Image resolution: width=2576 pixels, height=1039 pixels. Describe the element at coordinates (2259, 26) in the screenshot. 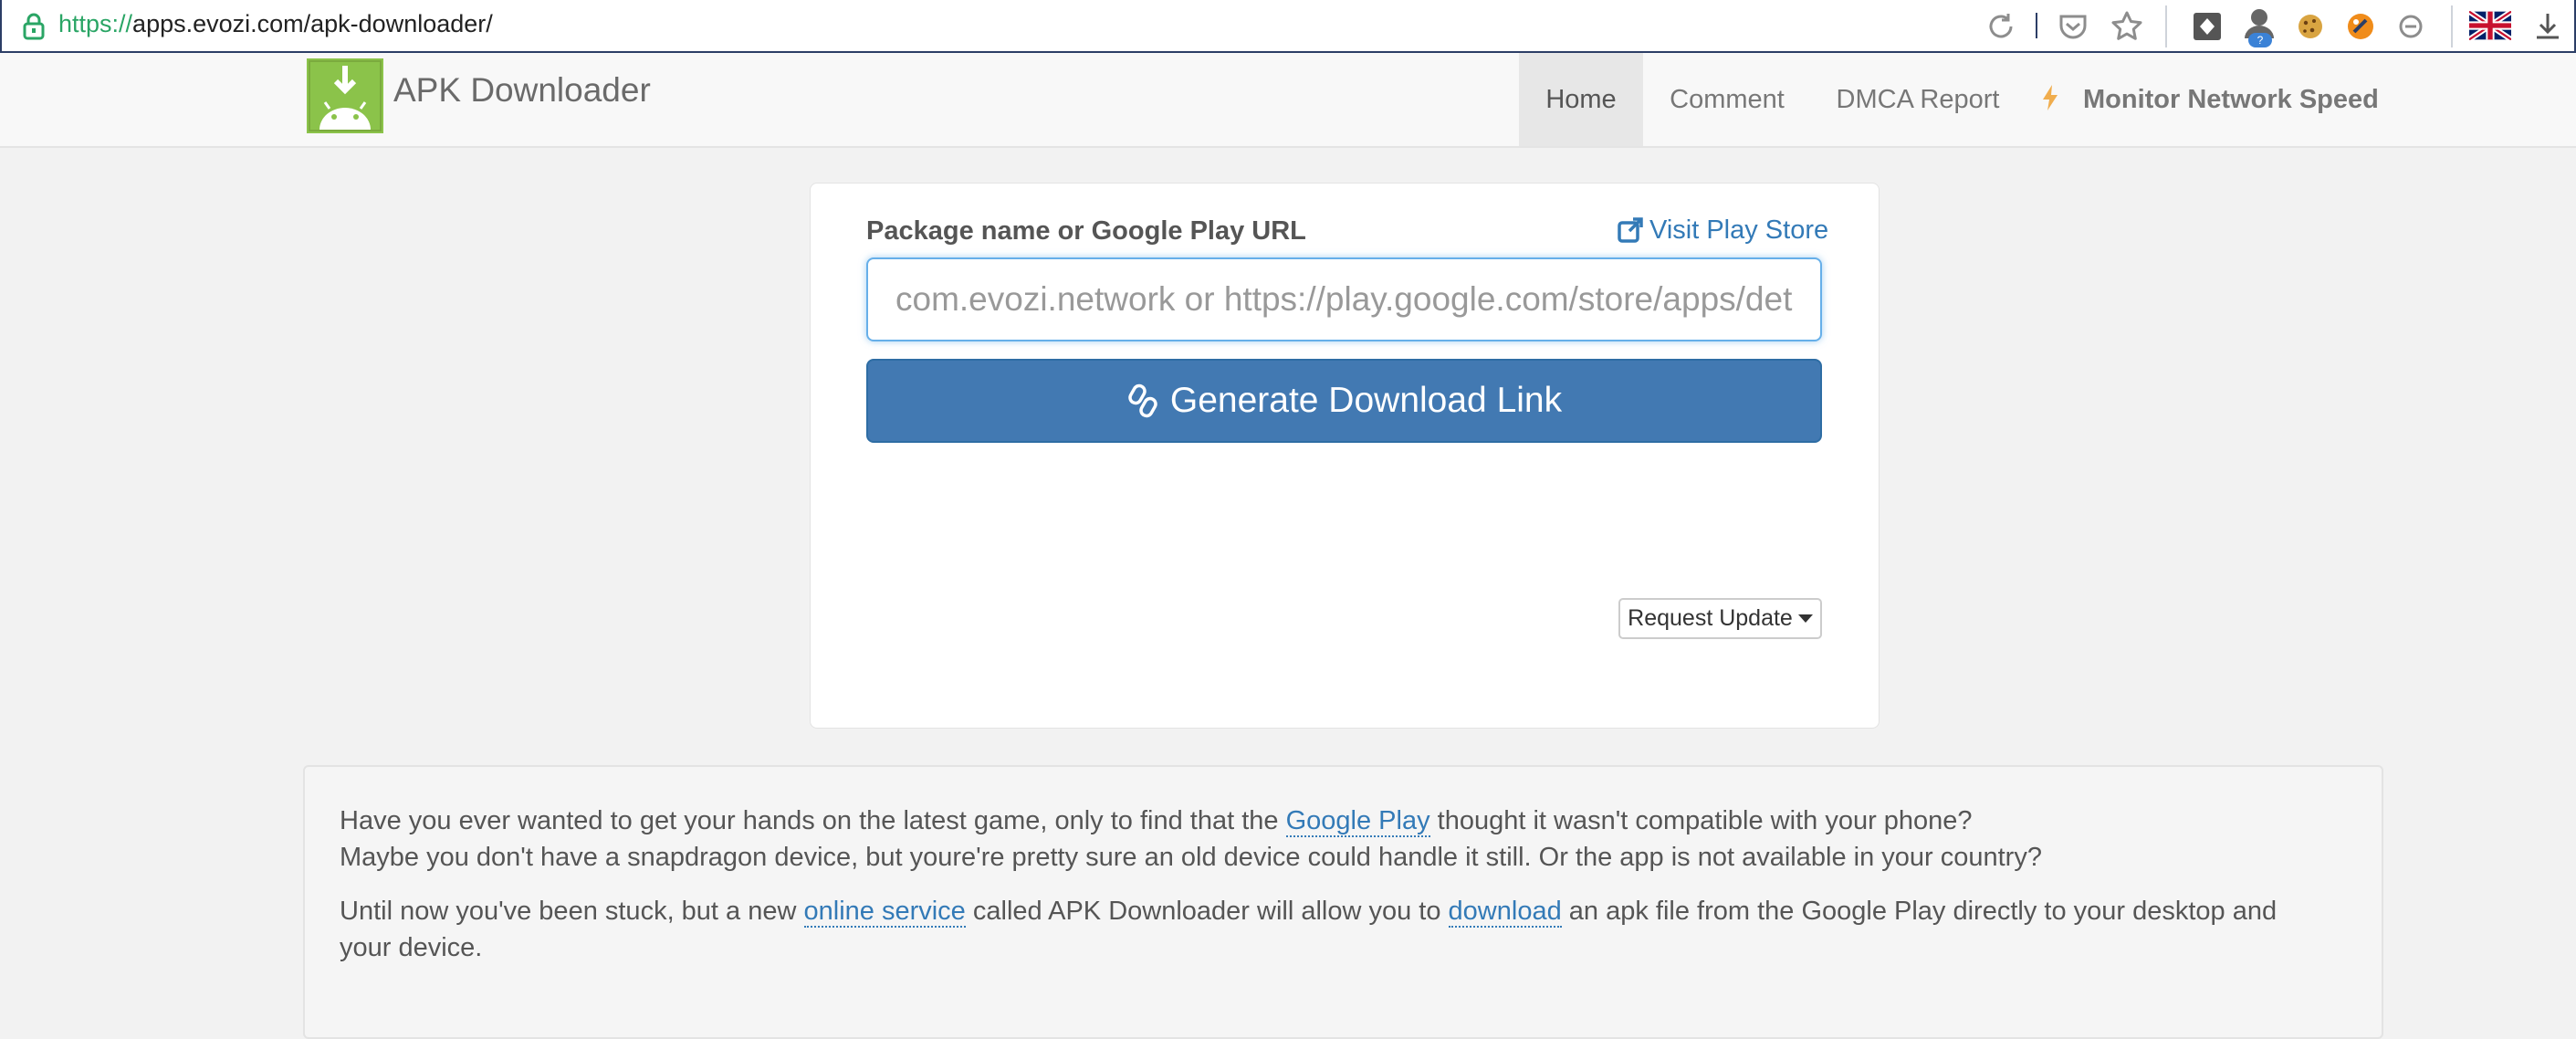

I see `avatar-icon: ?` at that location.